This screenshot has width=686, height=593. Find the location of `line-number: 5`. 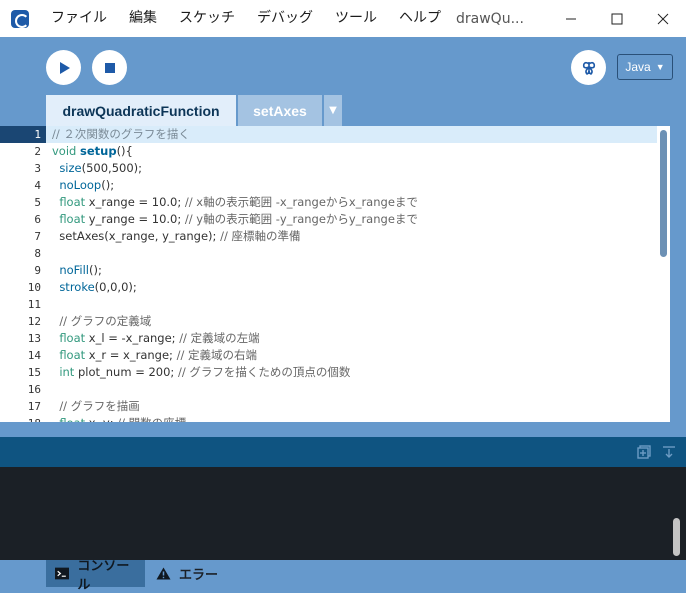

line-number: 5 is located at coordinates (23, 202).